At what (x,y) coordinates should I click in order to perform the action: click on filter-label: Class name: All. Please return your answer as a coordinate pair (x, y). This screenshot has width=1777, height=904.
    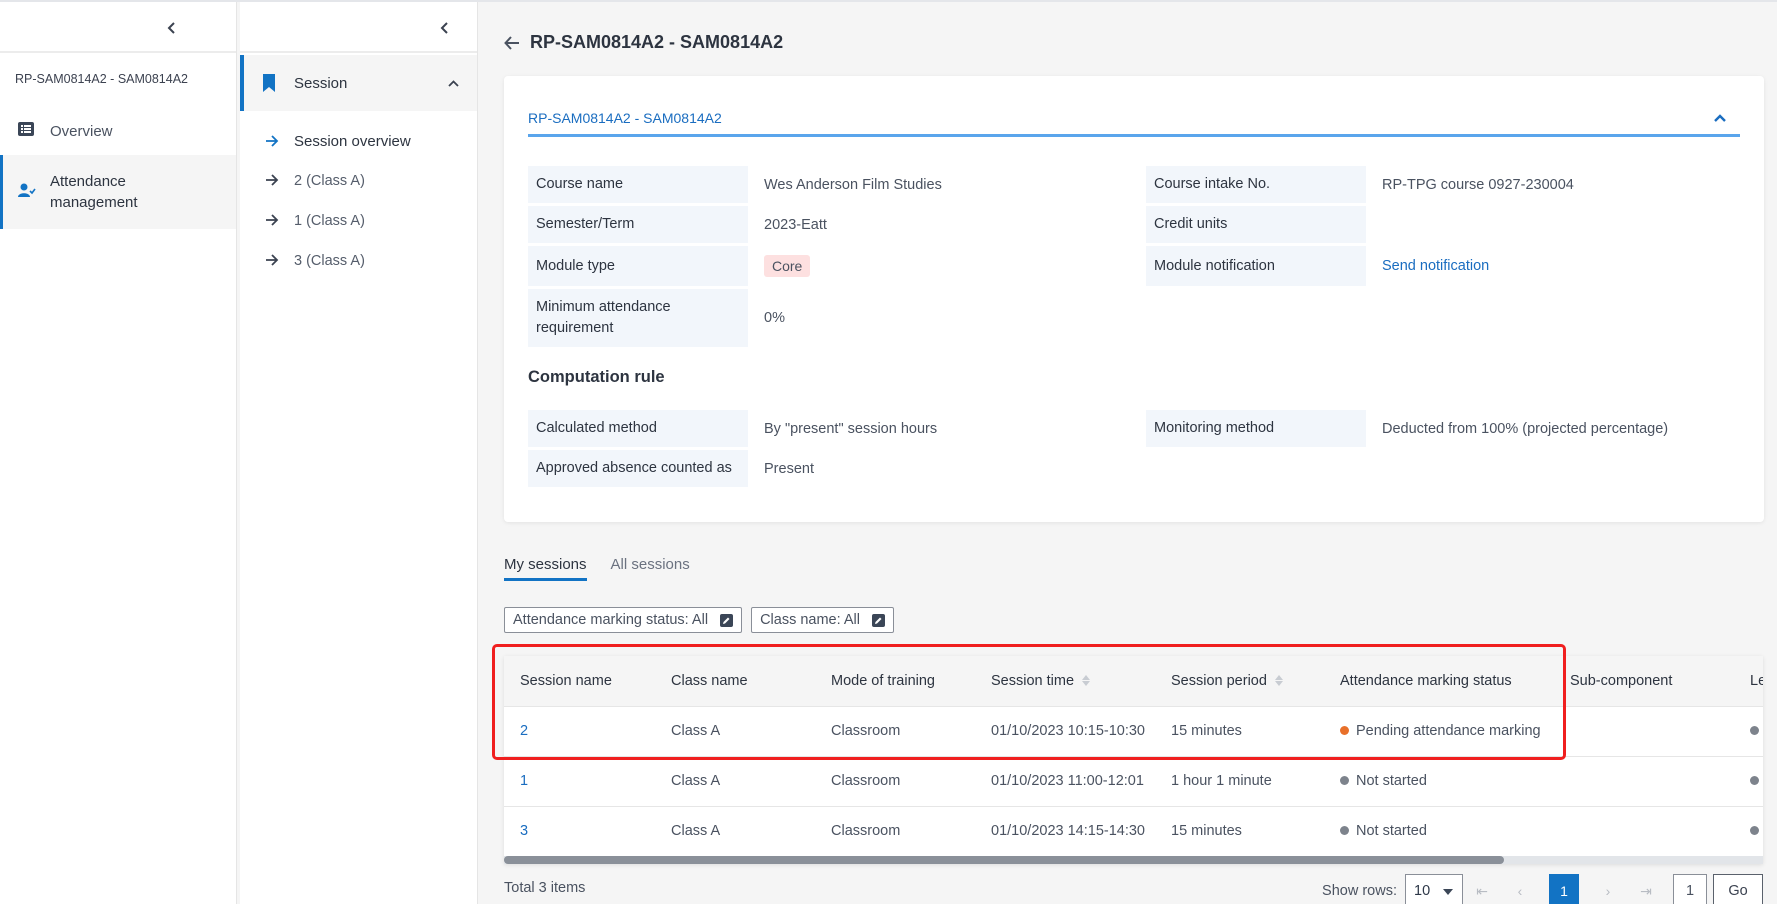
    Looking at the image, I should click on (810, 620).